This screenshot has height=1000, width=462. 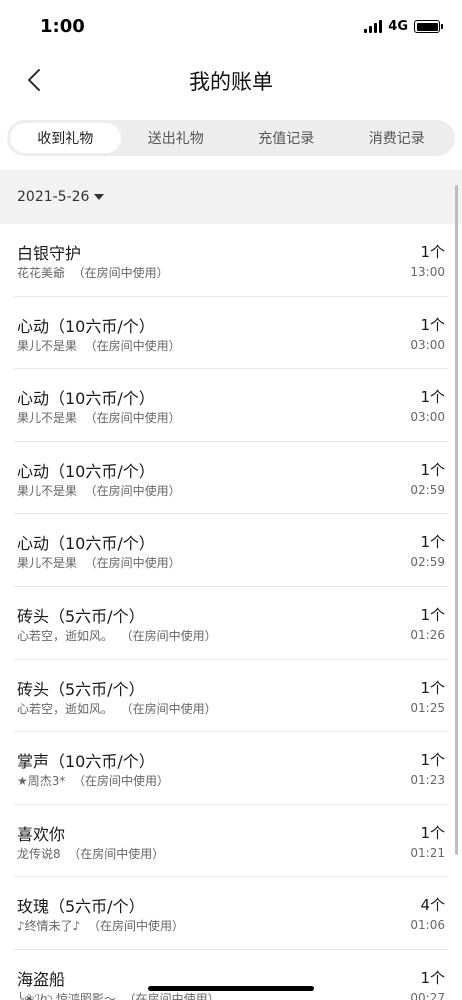 I want to click on record-time: 01:26, so click(x=427, y=634).